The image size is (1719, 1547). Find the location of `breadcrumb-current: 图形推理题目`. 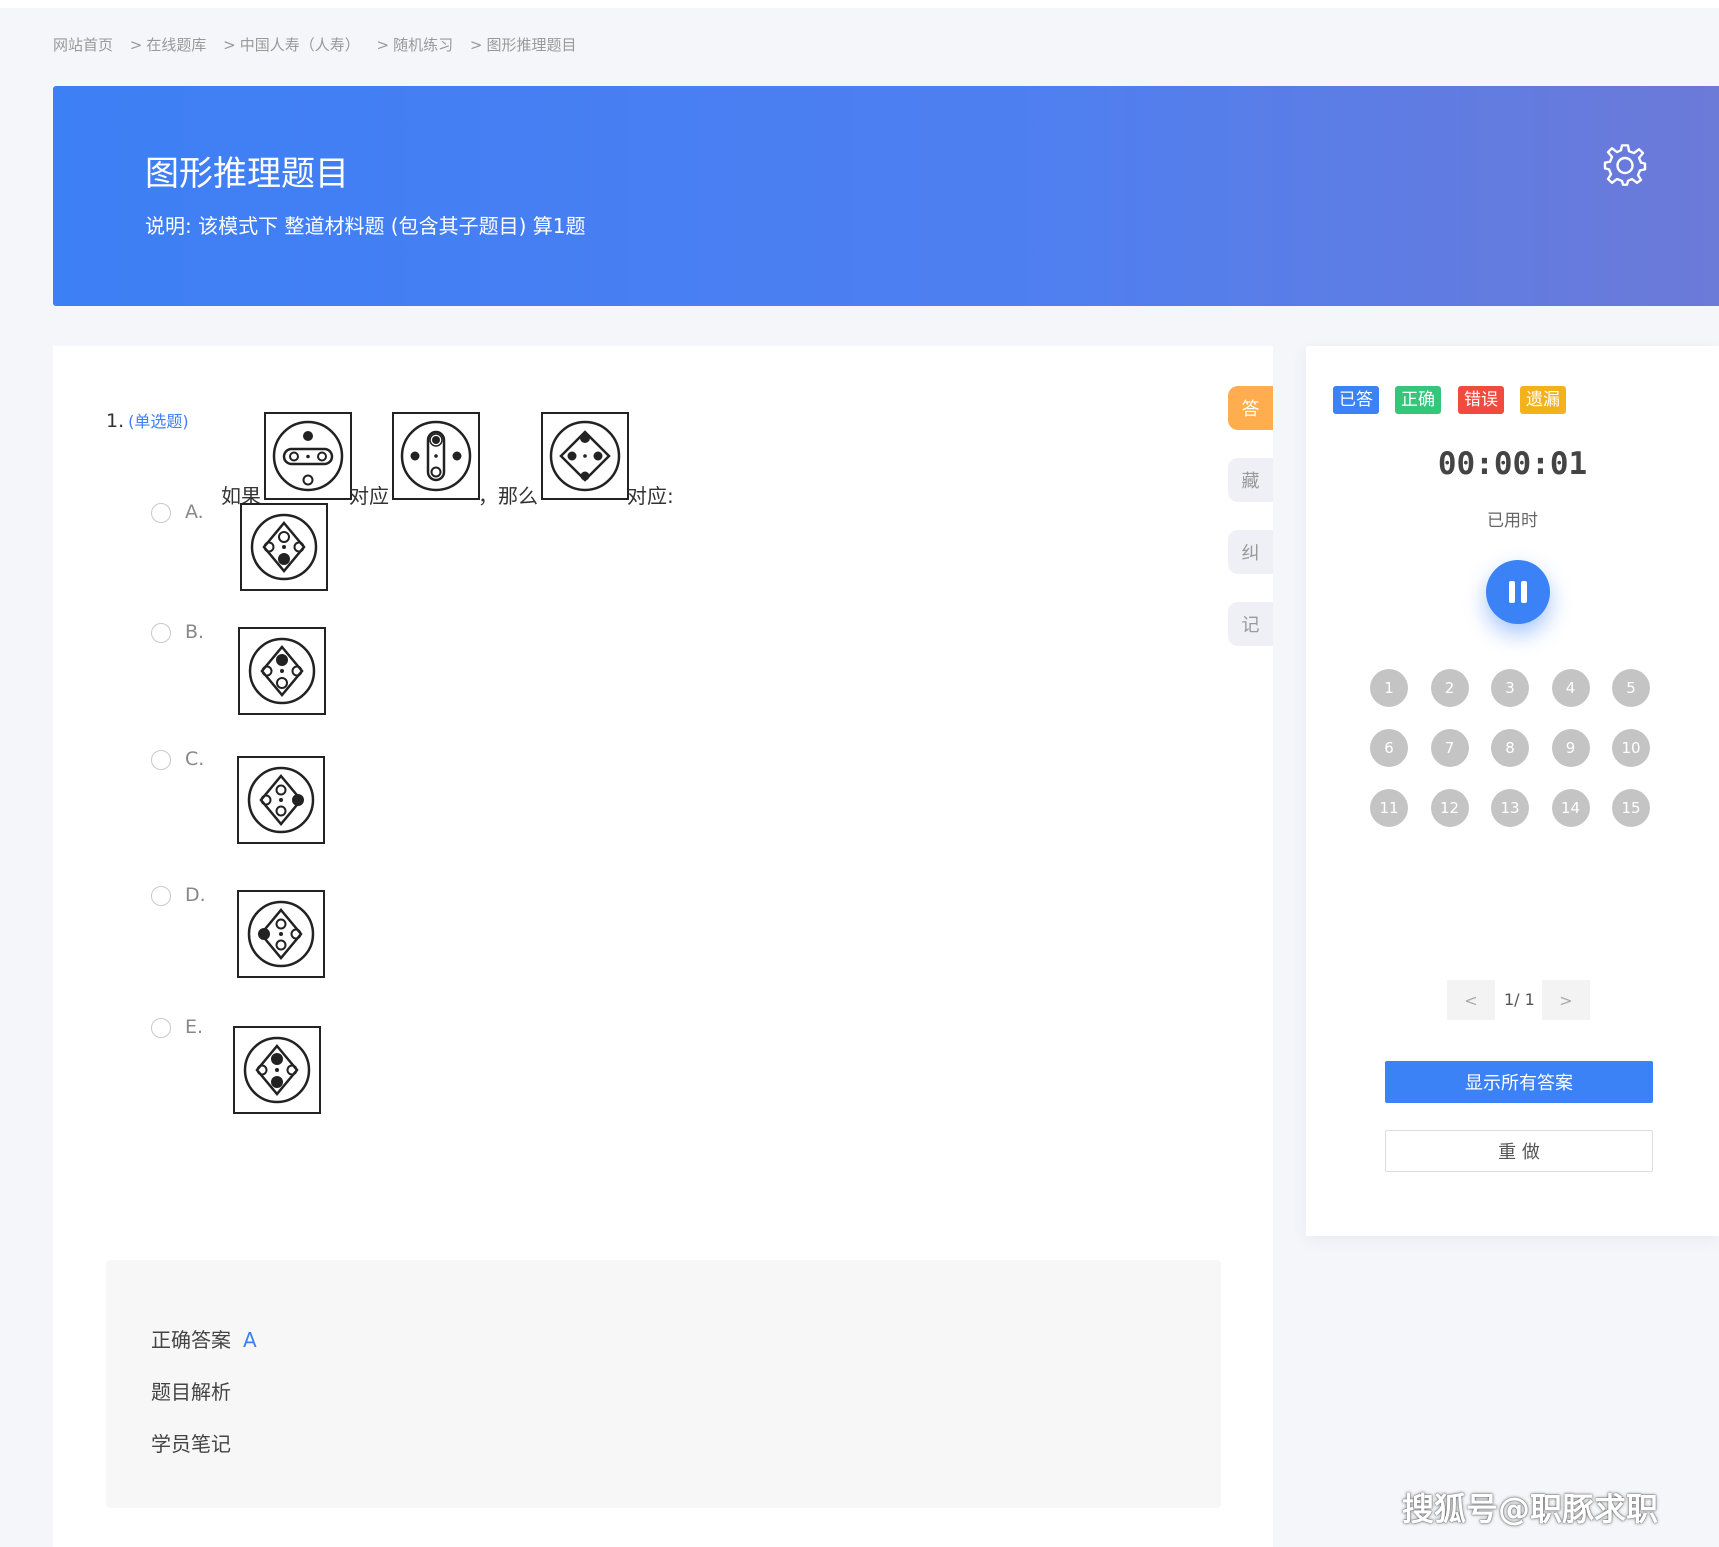

breadcrumb-current: 图形推理题目 is located at coordinates (531, 45).